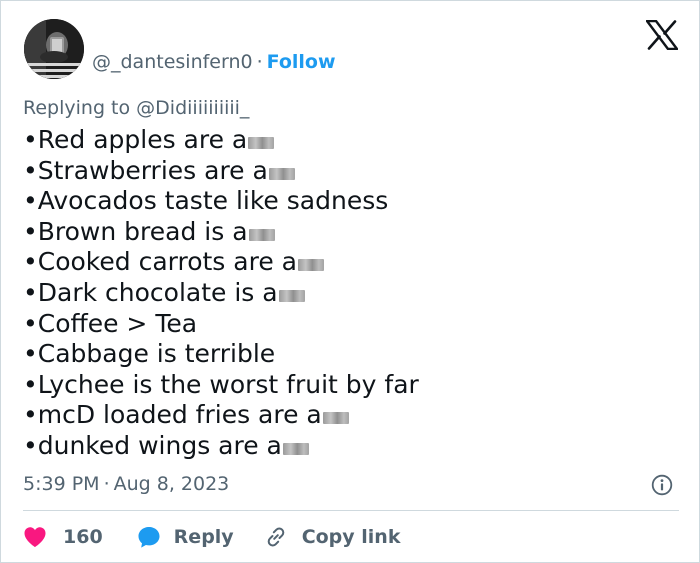  Describe the element at coordinates (35, 537) in the screenshot. I see `heart-icon` at that location.